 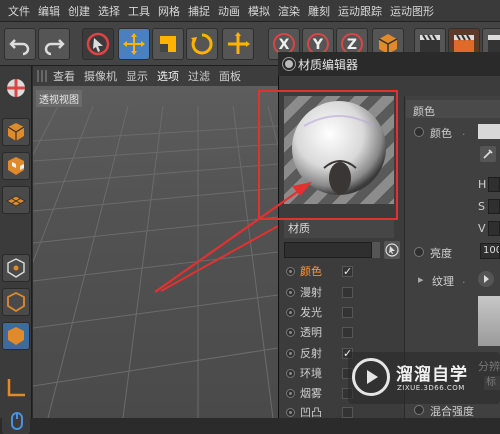 What do you see at coordinates (319, 292) in the screenshot?
I see `channel-diffusion: 漫射` at bounding box center [319, 292].